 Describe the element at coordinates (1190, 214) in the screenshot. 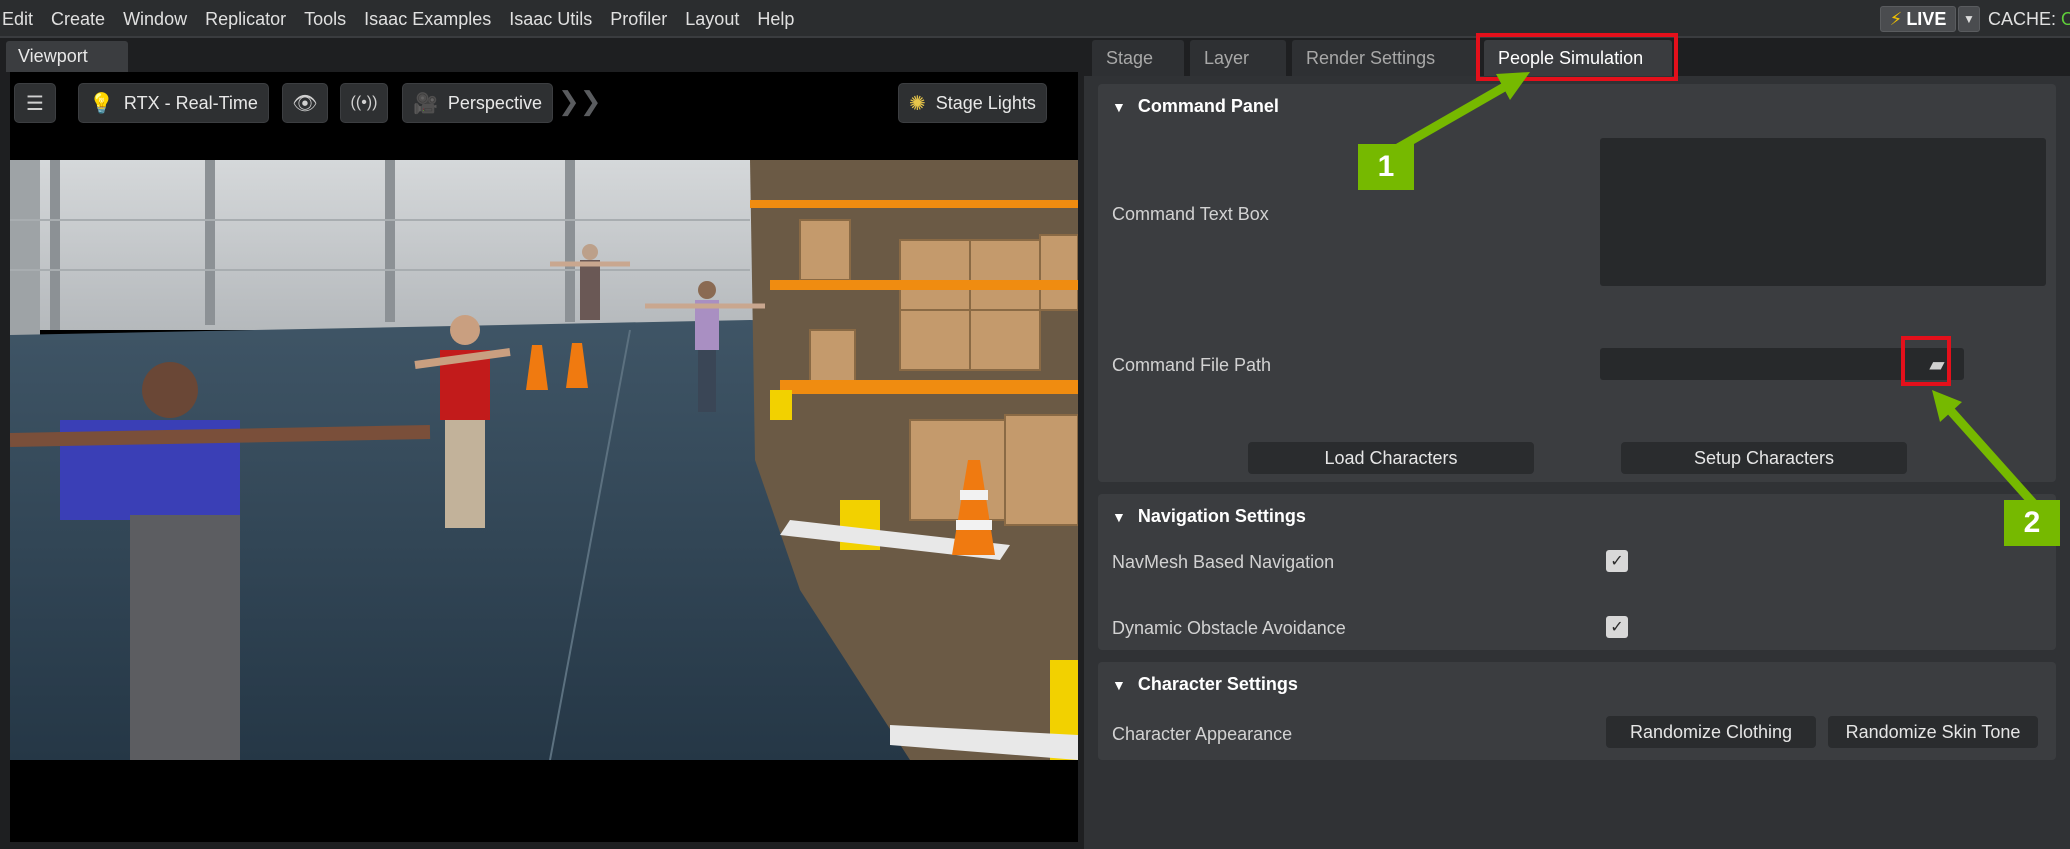

I see `command-text-box-label: Command Text Box` at that location.